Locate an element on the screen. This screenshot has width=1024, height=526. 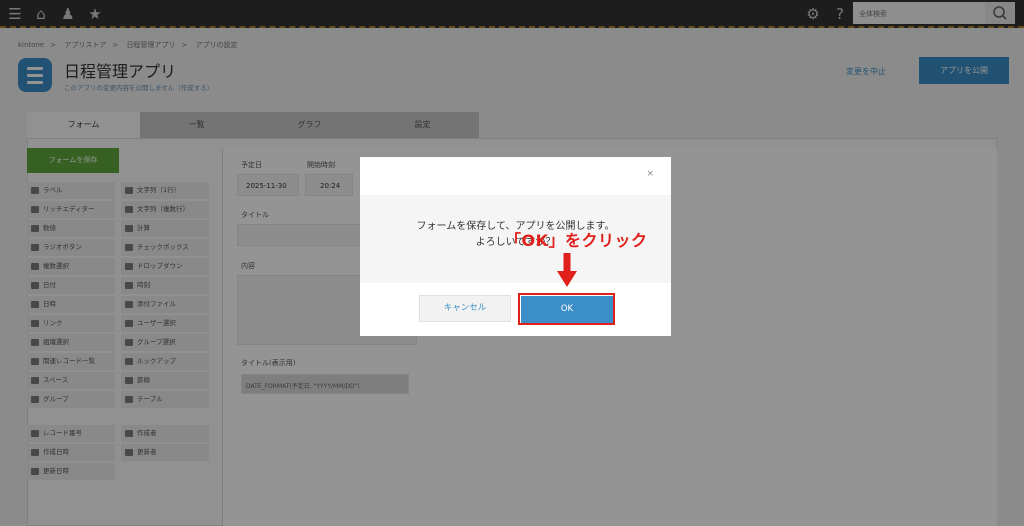
cancel-button: キャンセル is located at coordinates (465, 308).